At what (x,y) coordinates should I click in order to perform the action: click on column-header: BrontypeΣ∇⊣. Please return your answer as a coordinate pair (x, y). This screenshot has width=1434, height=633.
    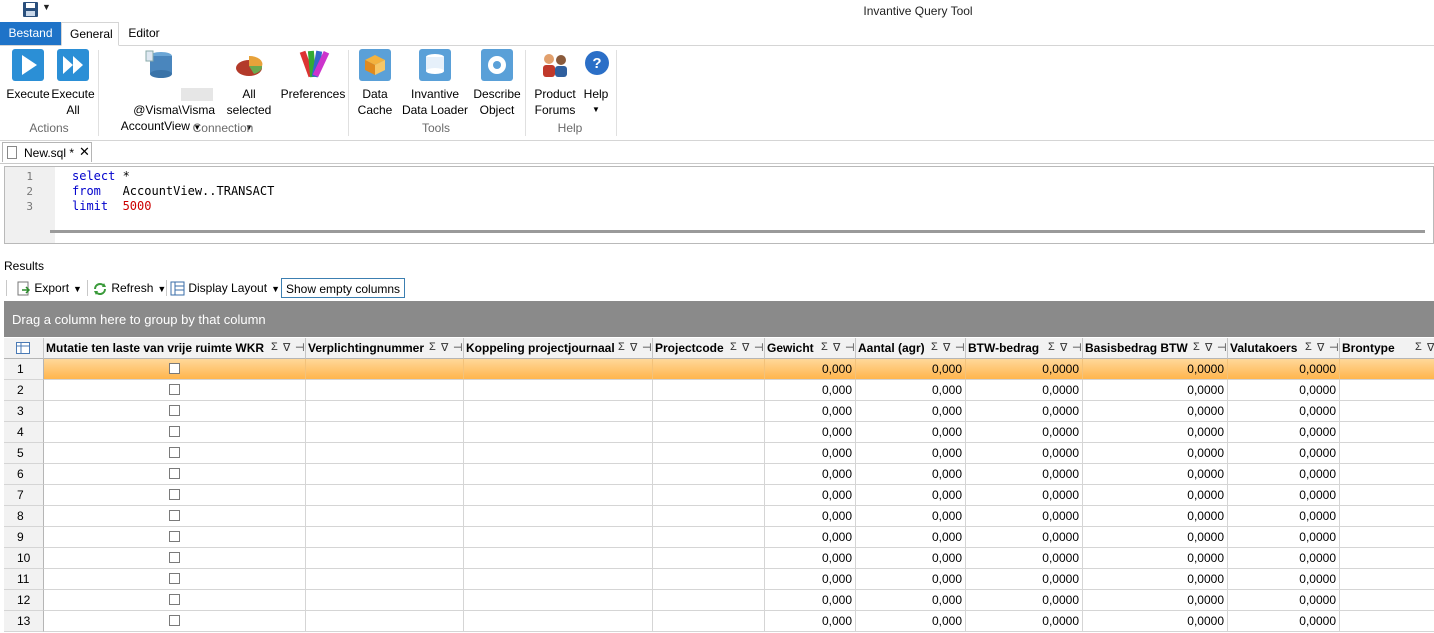
    Looking at the image, I should click on (1387, 348).